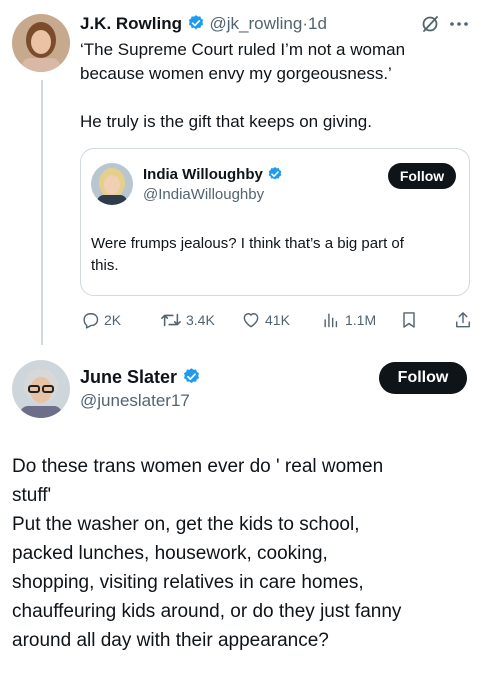 This screenshot has height=680, width=485. Describe the element at coordinates (171, 320) in the screenshot. I see `retweet-icon` at that location.